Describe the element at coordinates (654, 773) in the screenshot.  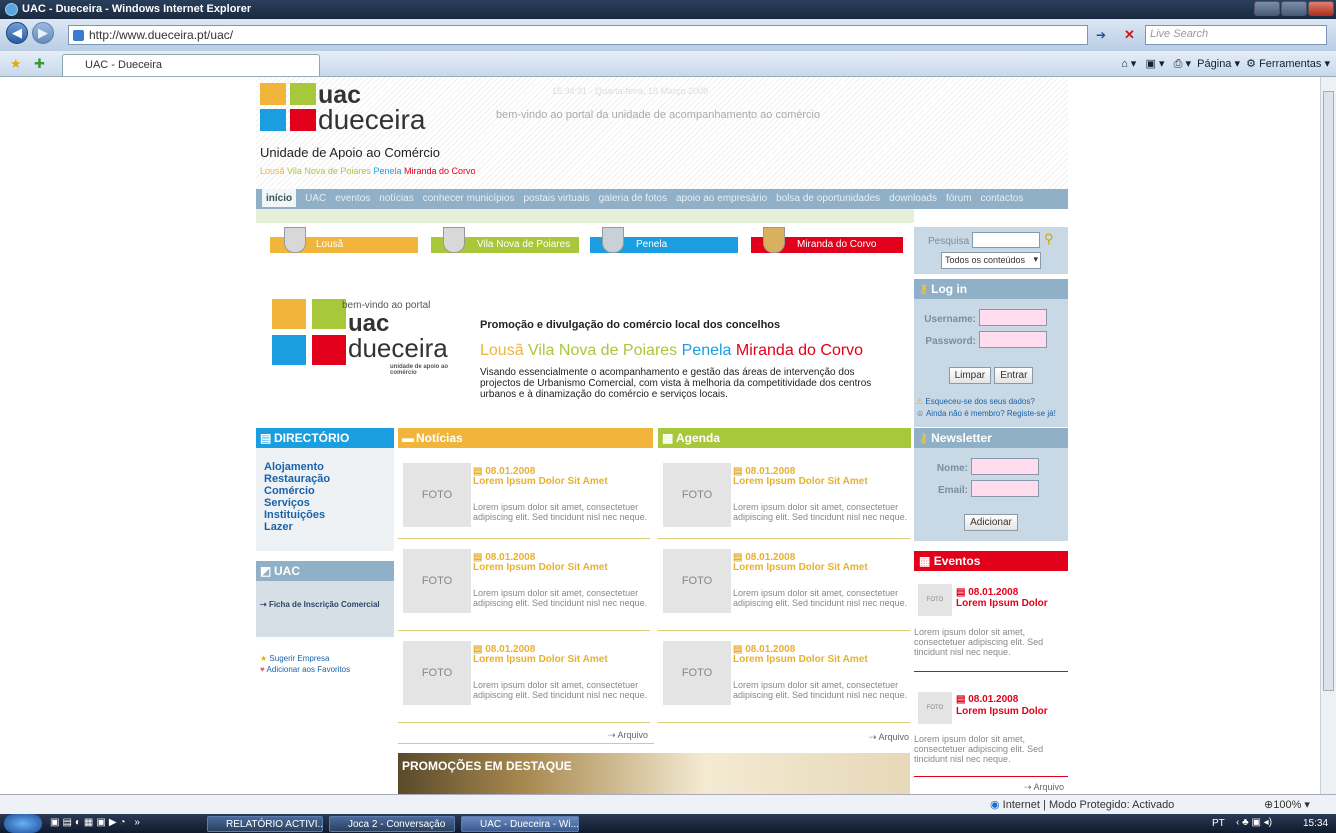
I see `promo-banner: PROMOÇÕES EM DESTAQUE` at that location.